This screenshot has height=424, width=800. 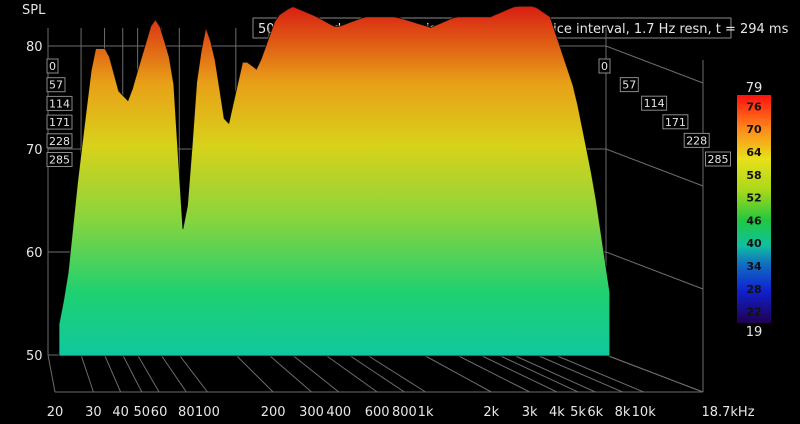 What do you see at coordinates (754, 332) in the screenshot?
I see `colorbar-min-label: 19` at bounding box center [754, 332].